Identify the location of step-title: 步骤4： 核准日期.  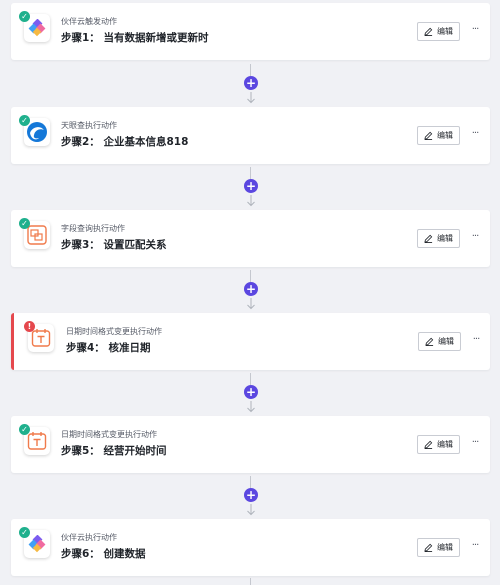
(108, 348).